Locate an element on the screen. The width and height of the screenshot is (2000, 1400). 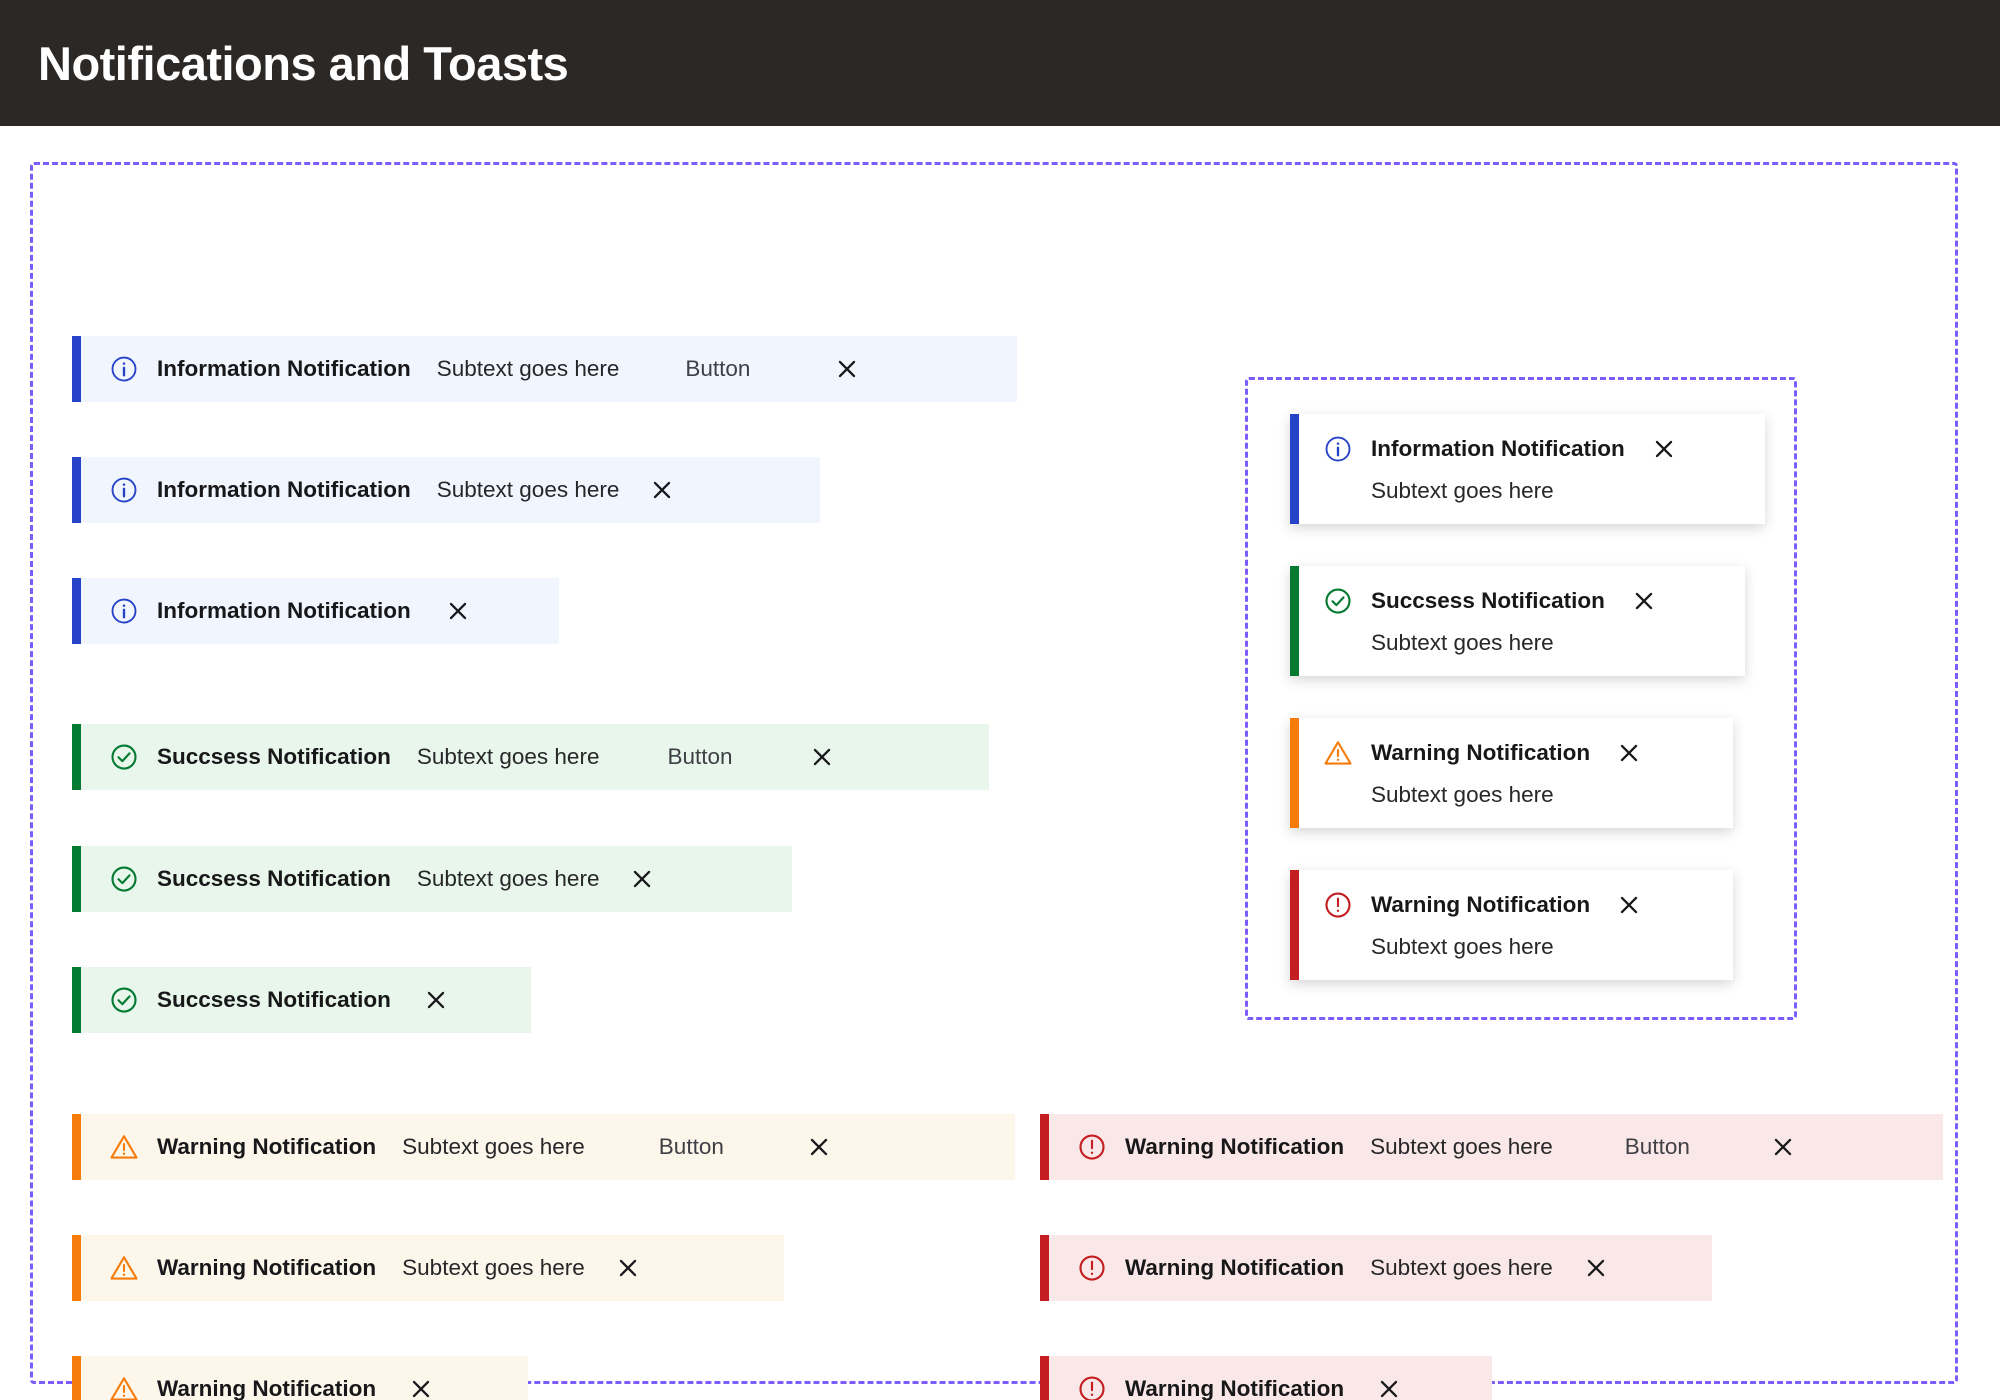
notification-warning-title: Warning Notification is located at coordinates (300, 1378).